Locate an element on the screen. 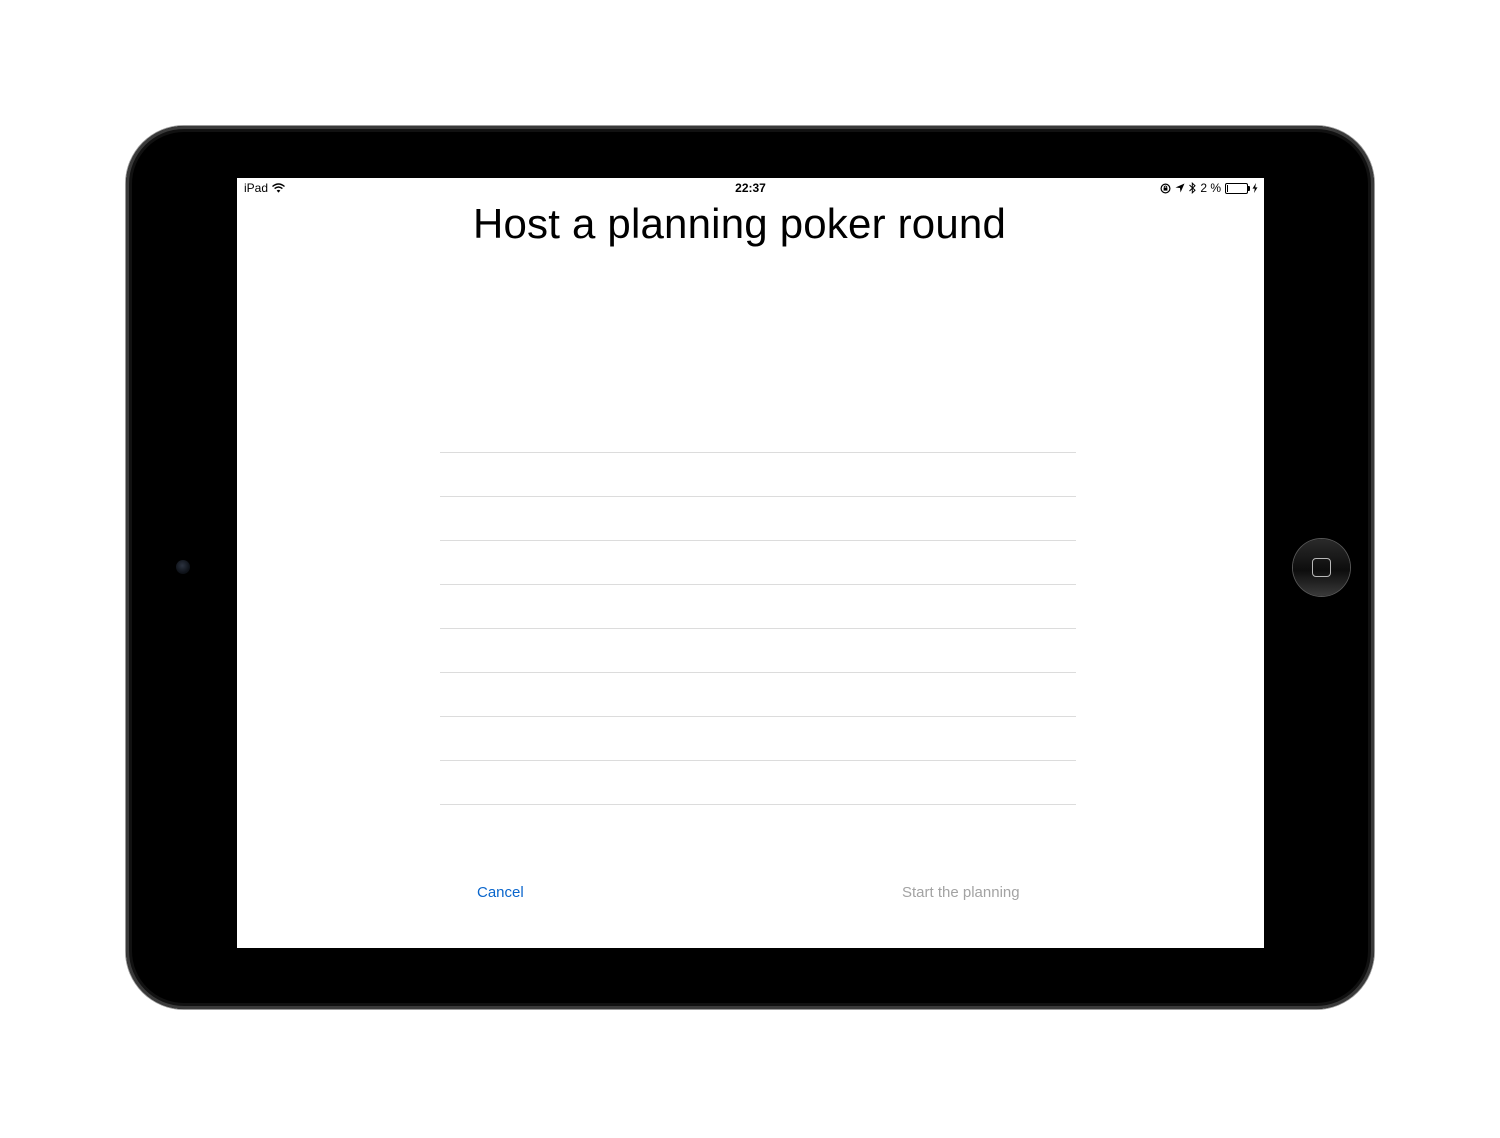  status-right: 2 % is located at coordinates (1209, 188).